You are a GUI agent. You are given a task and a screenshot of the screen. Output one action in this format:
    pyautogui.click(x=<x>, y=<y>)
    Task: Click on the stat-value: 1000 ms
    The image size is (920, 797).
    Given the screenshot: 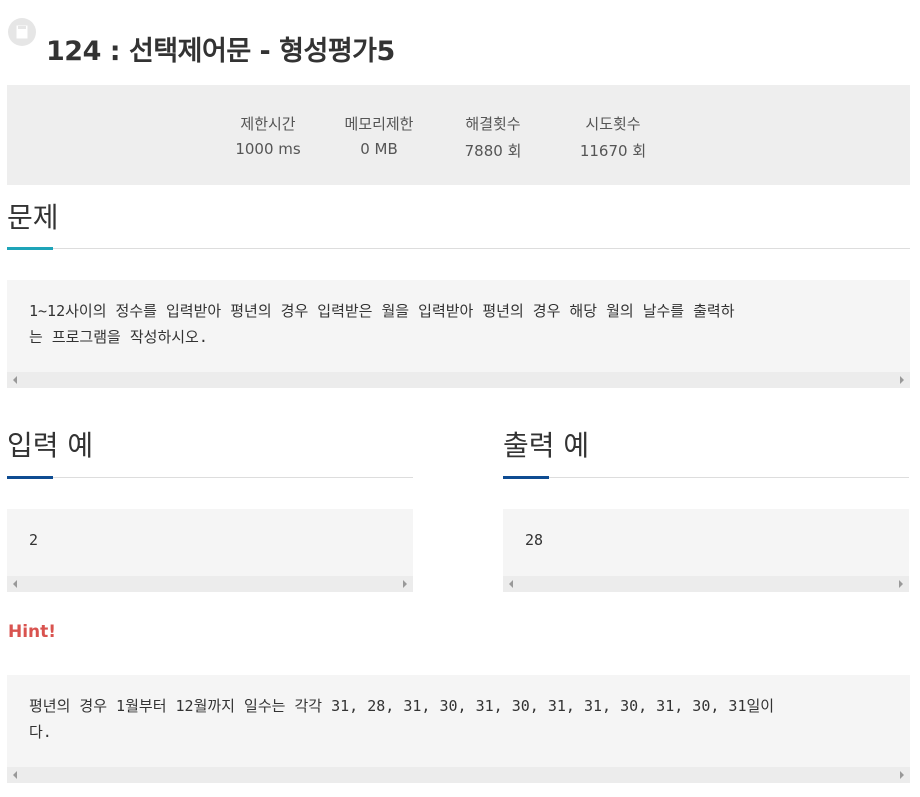 What is the action you would take?
    pyautogui.click(x=268, y=149)
    